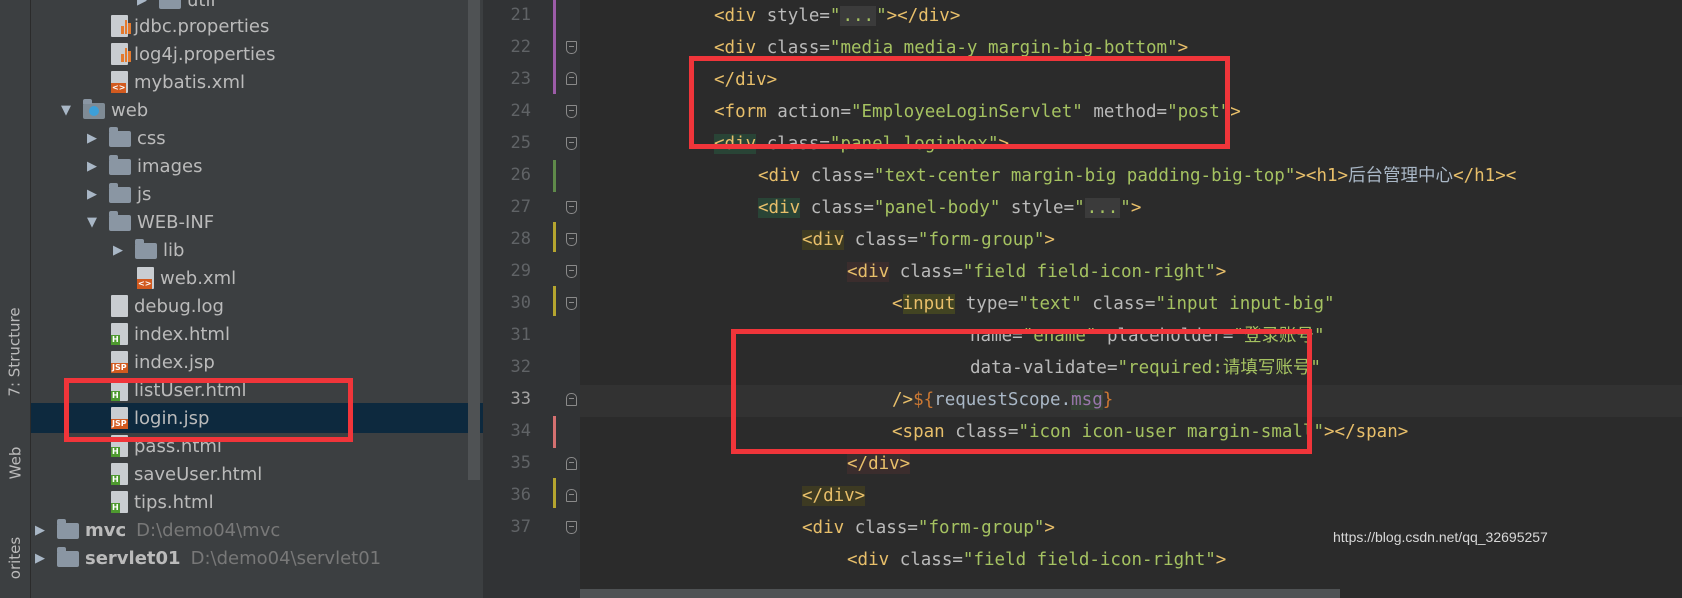 This screenshot has width=1682, height=598. What do you see at coordinates (266, 194) in the screenshot?
I see `tree-item-js: ▶ js` at bounding box center [266, 194].